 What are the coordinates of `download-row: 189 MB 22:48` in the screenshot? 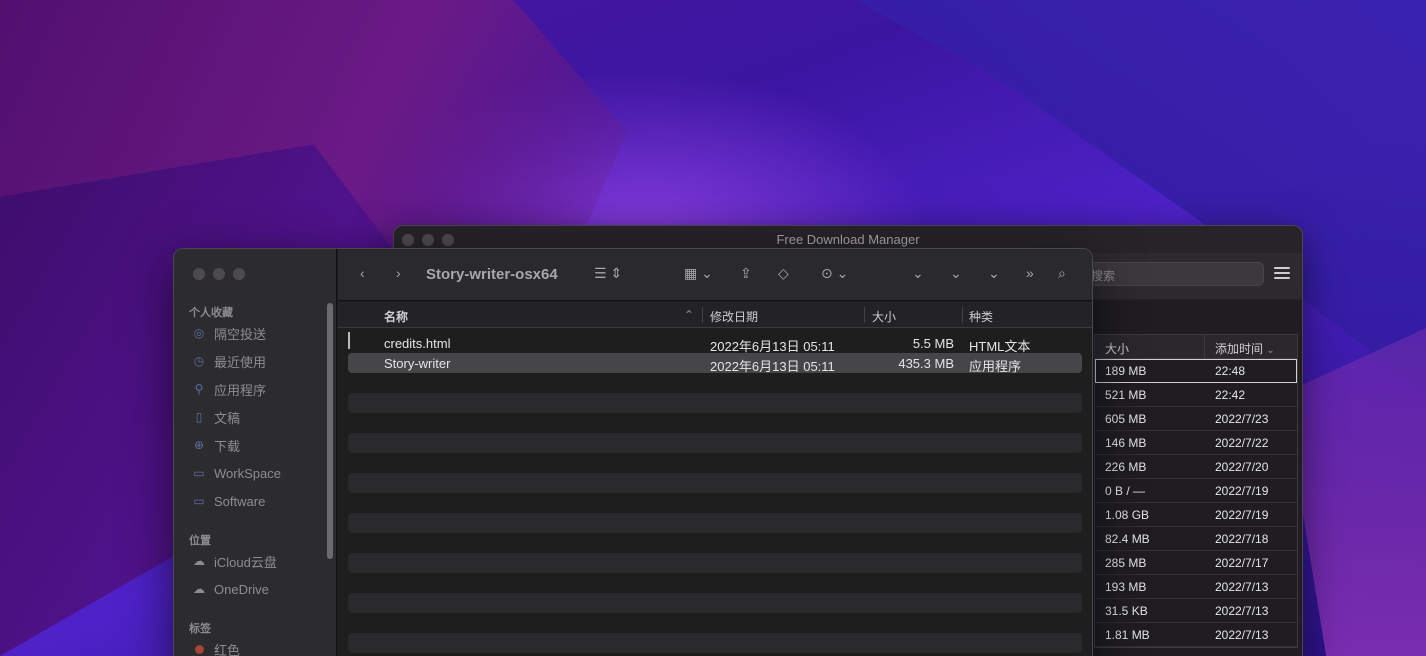 It's located at (1196, 371).